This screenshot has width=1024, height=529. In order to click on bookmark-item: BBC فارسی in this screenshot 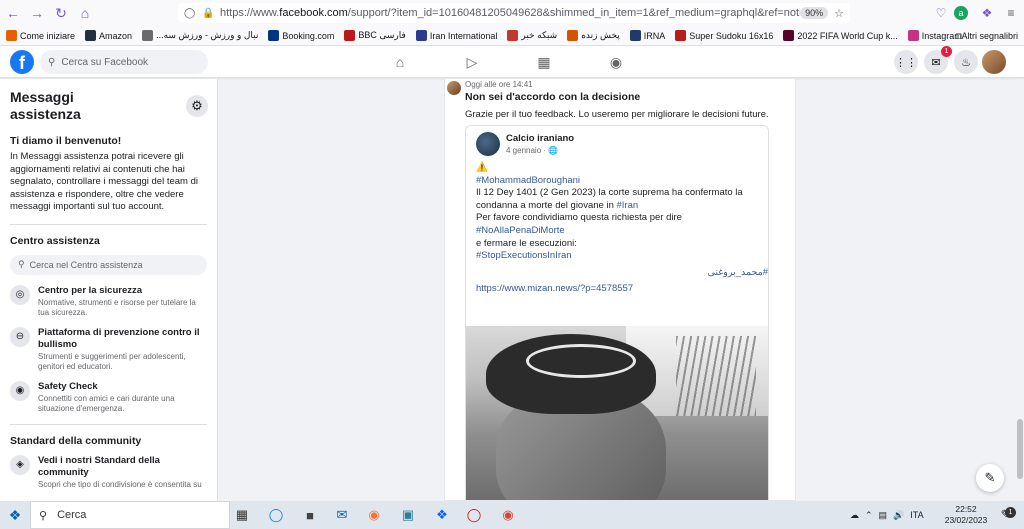, I will do `click(375, 35)`.